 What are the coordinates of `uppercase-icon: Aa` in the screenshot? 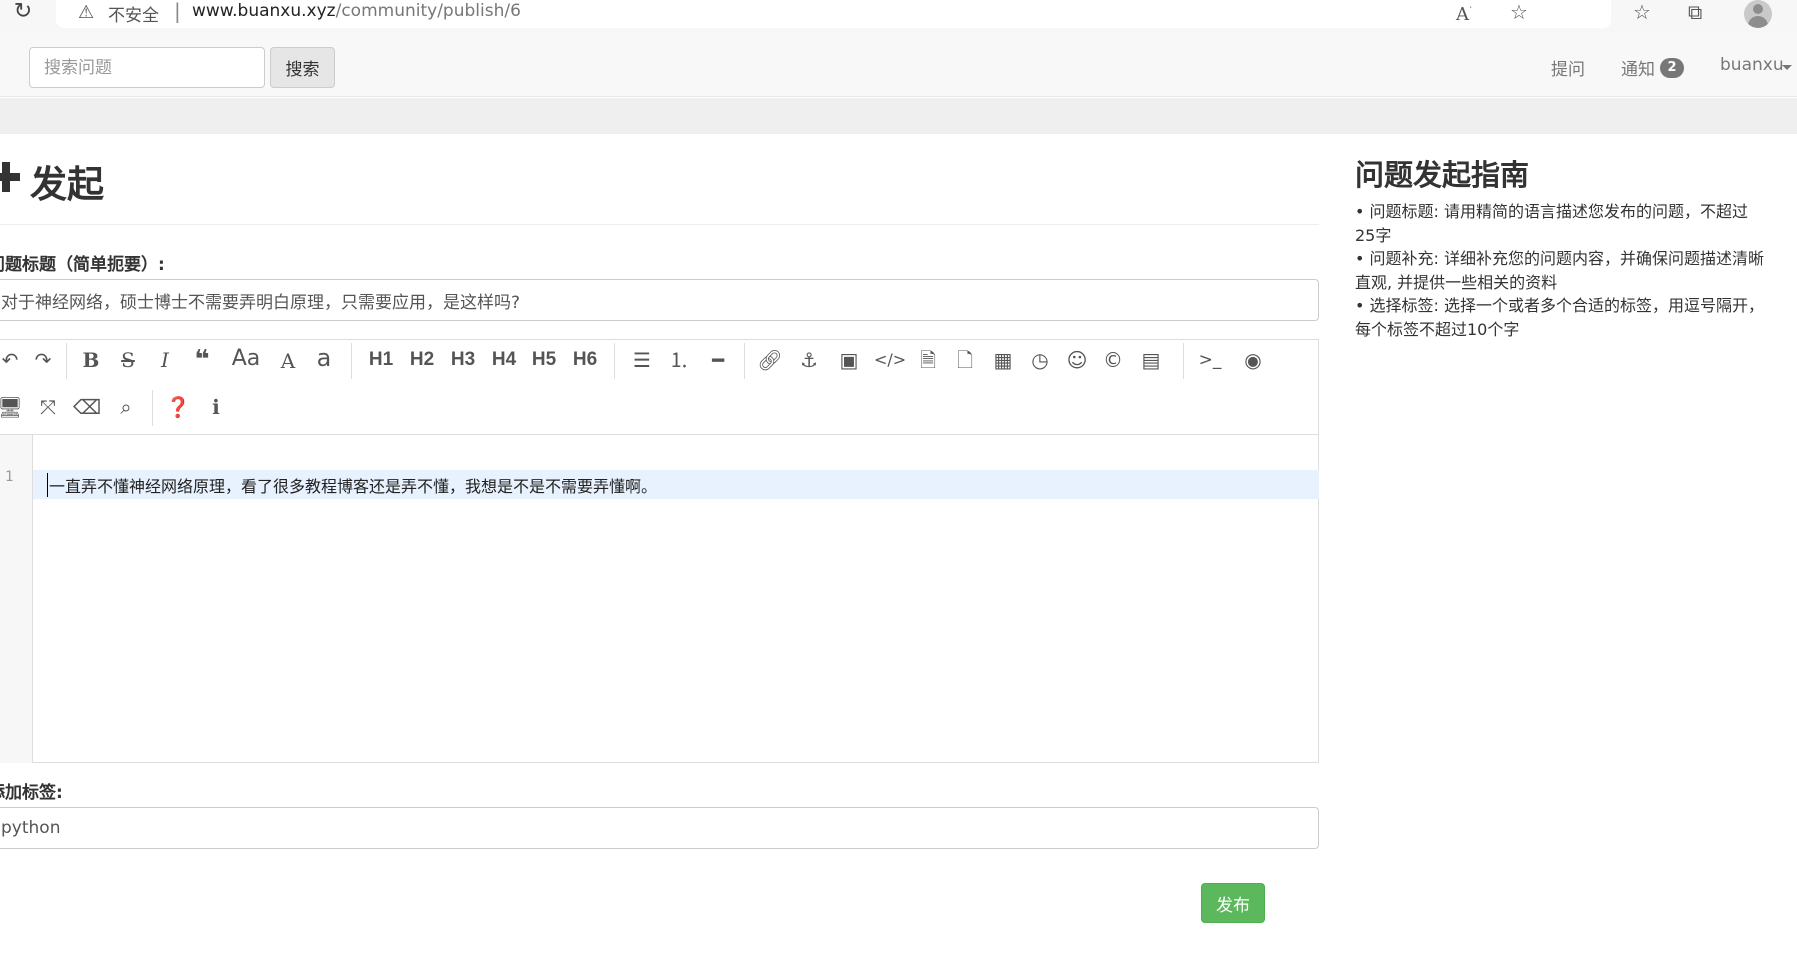 It's located at (246, 359).